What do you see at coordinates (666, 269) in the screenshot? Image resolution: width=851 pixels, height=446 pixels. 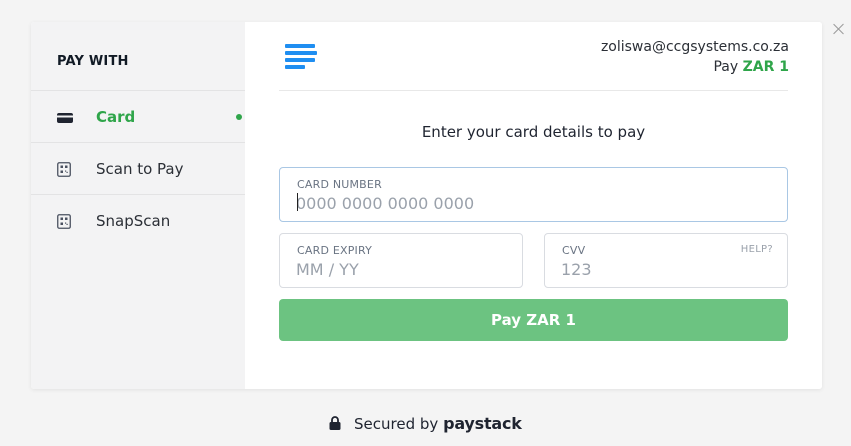 I see `cvv-input` at bounding box center [666, 269].